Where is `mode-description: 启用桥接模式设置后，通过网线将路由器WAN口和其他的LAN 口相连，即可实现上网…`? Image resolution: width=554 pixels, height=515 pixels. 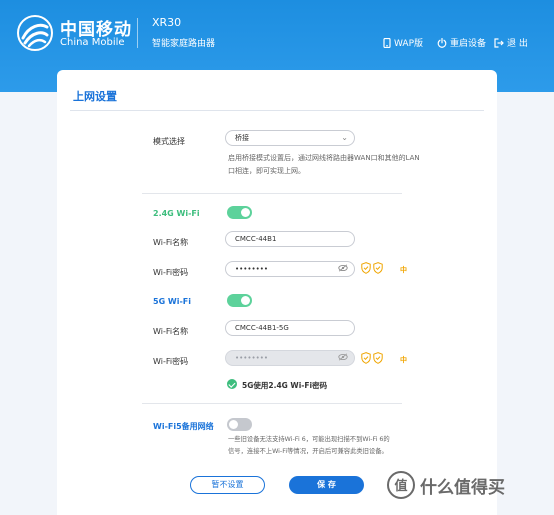
mode-description: 启用桥接模式设置后，通过网线将路由器WAN口和其他的LAN 口相连，即可实现上网… is located at coordinates (324, 165).